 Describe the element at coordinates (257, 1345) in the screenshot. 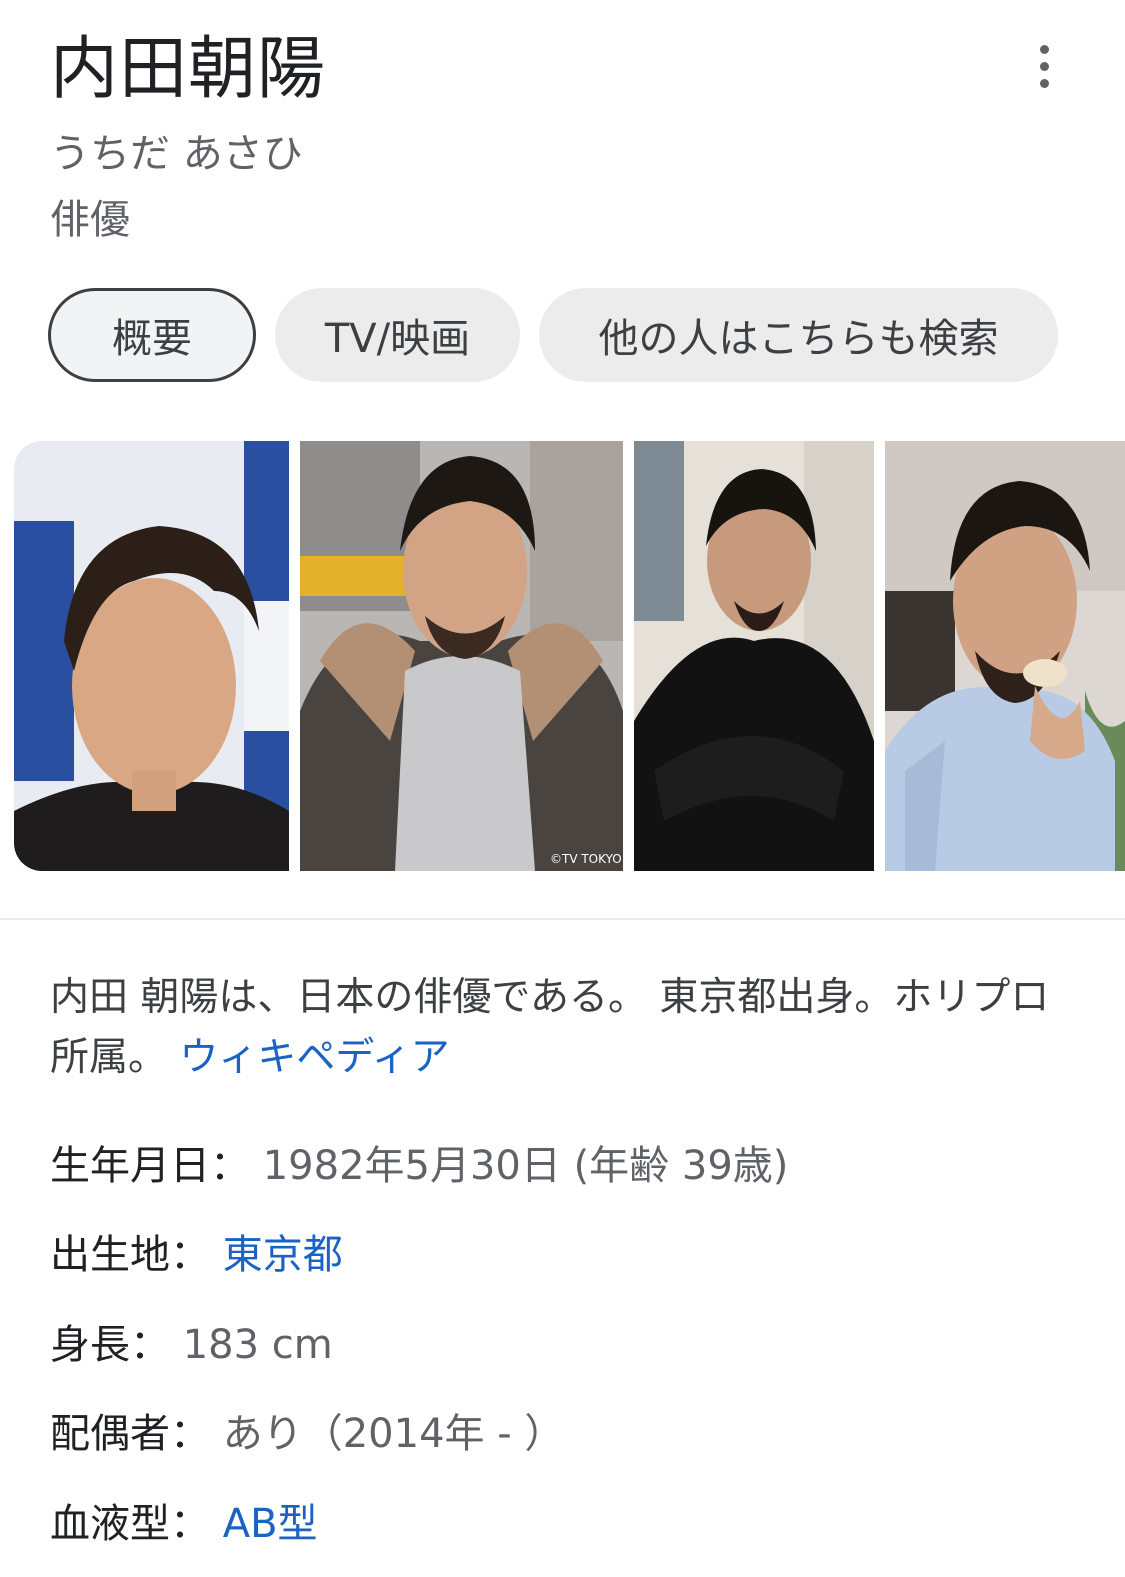

I see `fact-value: 183 cm` at that location.